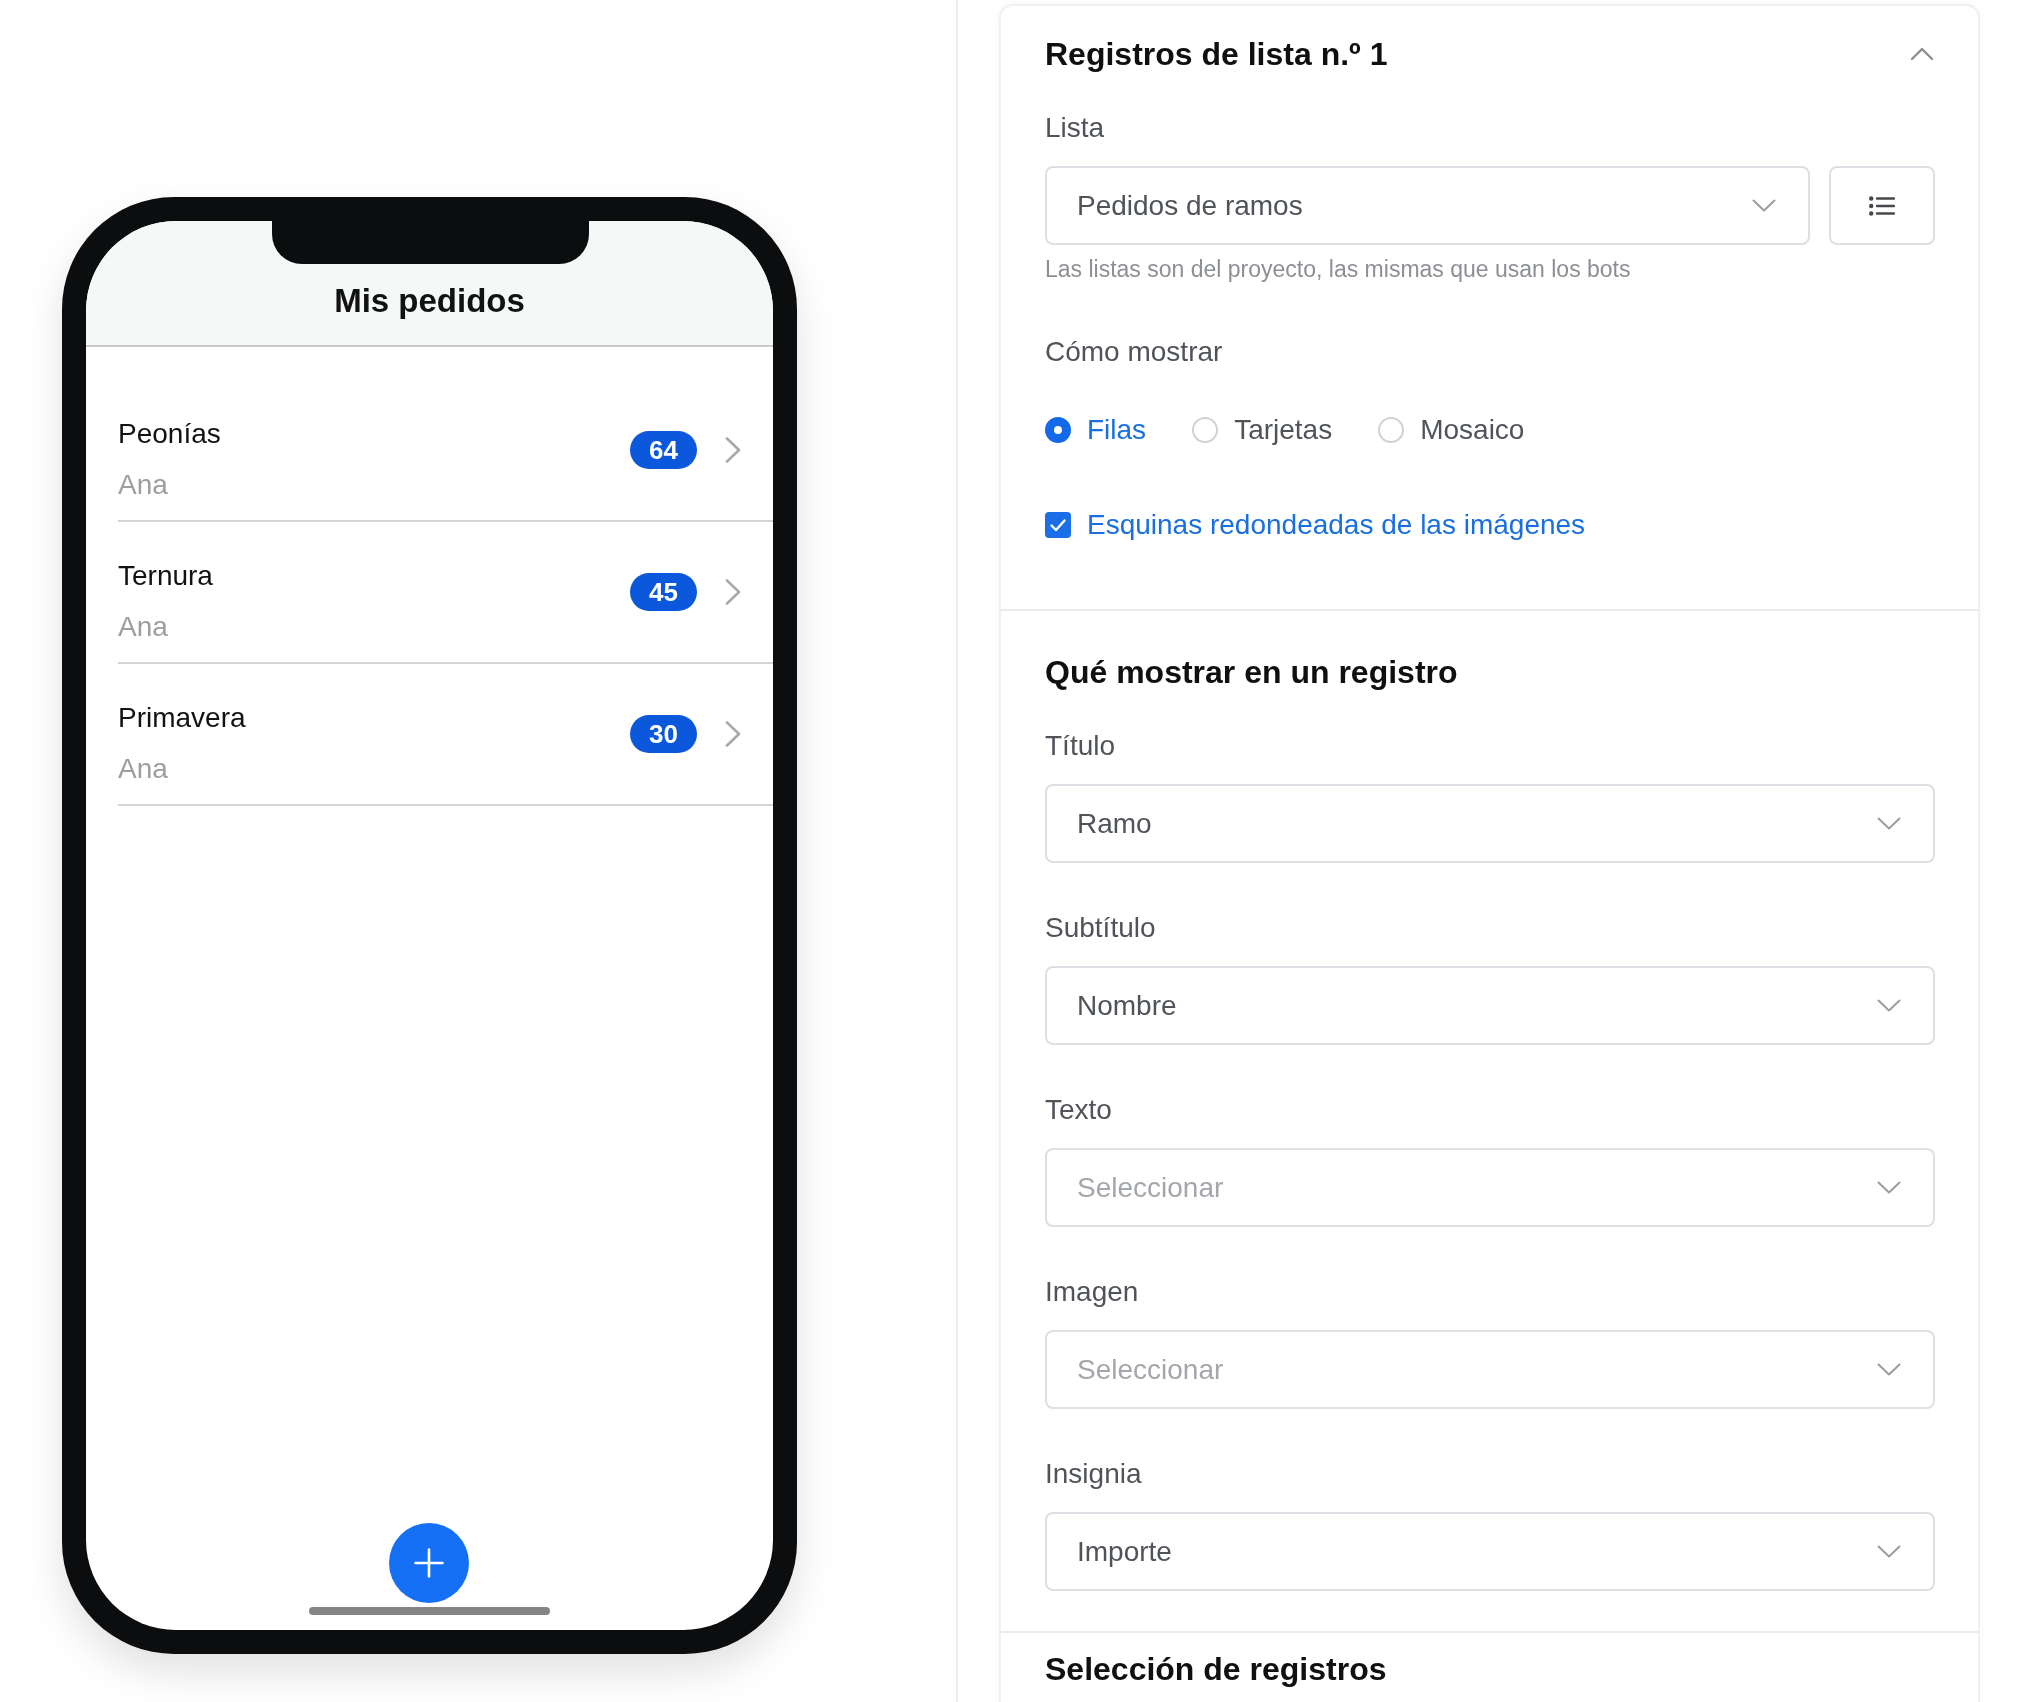 The height and width of the screenshot is (1702, 2020). I want to click on count-badge: 45, so click(663, 592).